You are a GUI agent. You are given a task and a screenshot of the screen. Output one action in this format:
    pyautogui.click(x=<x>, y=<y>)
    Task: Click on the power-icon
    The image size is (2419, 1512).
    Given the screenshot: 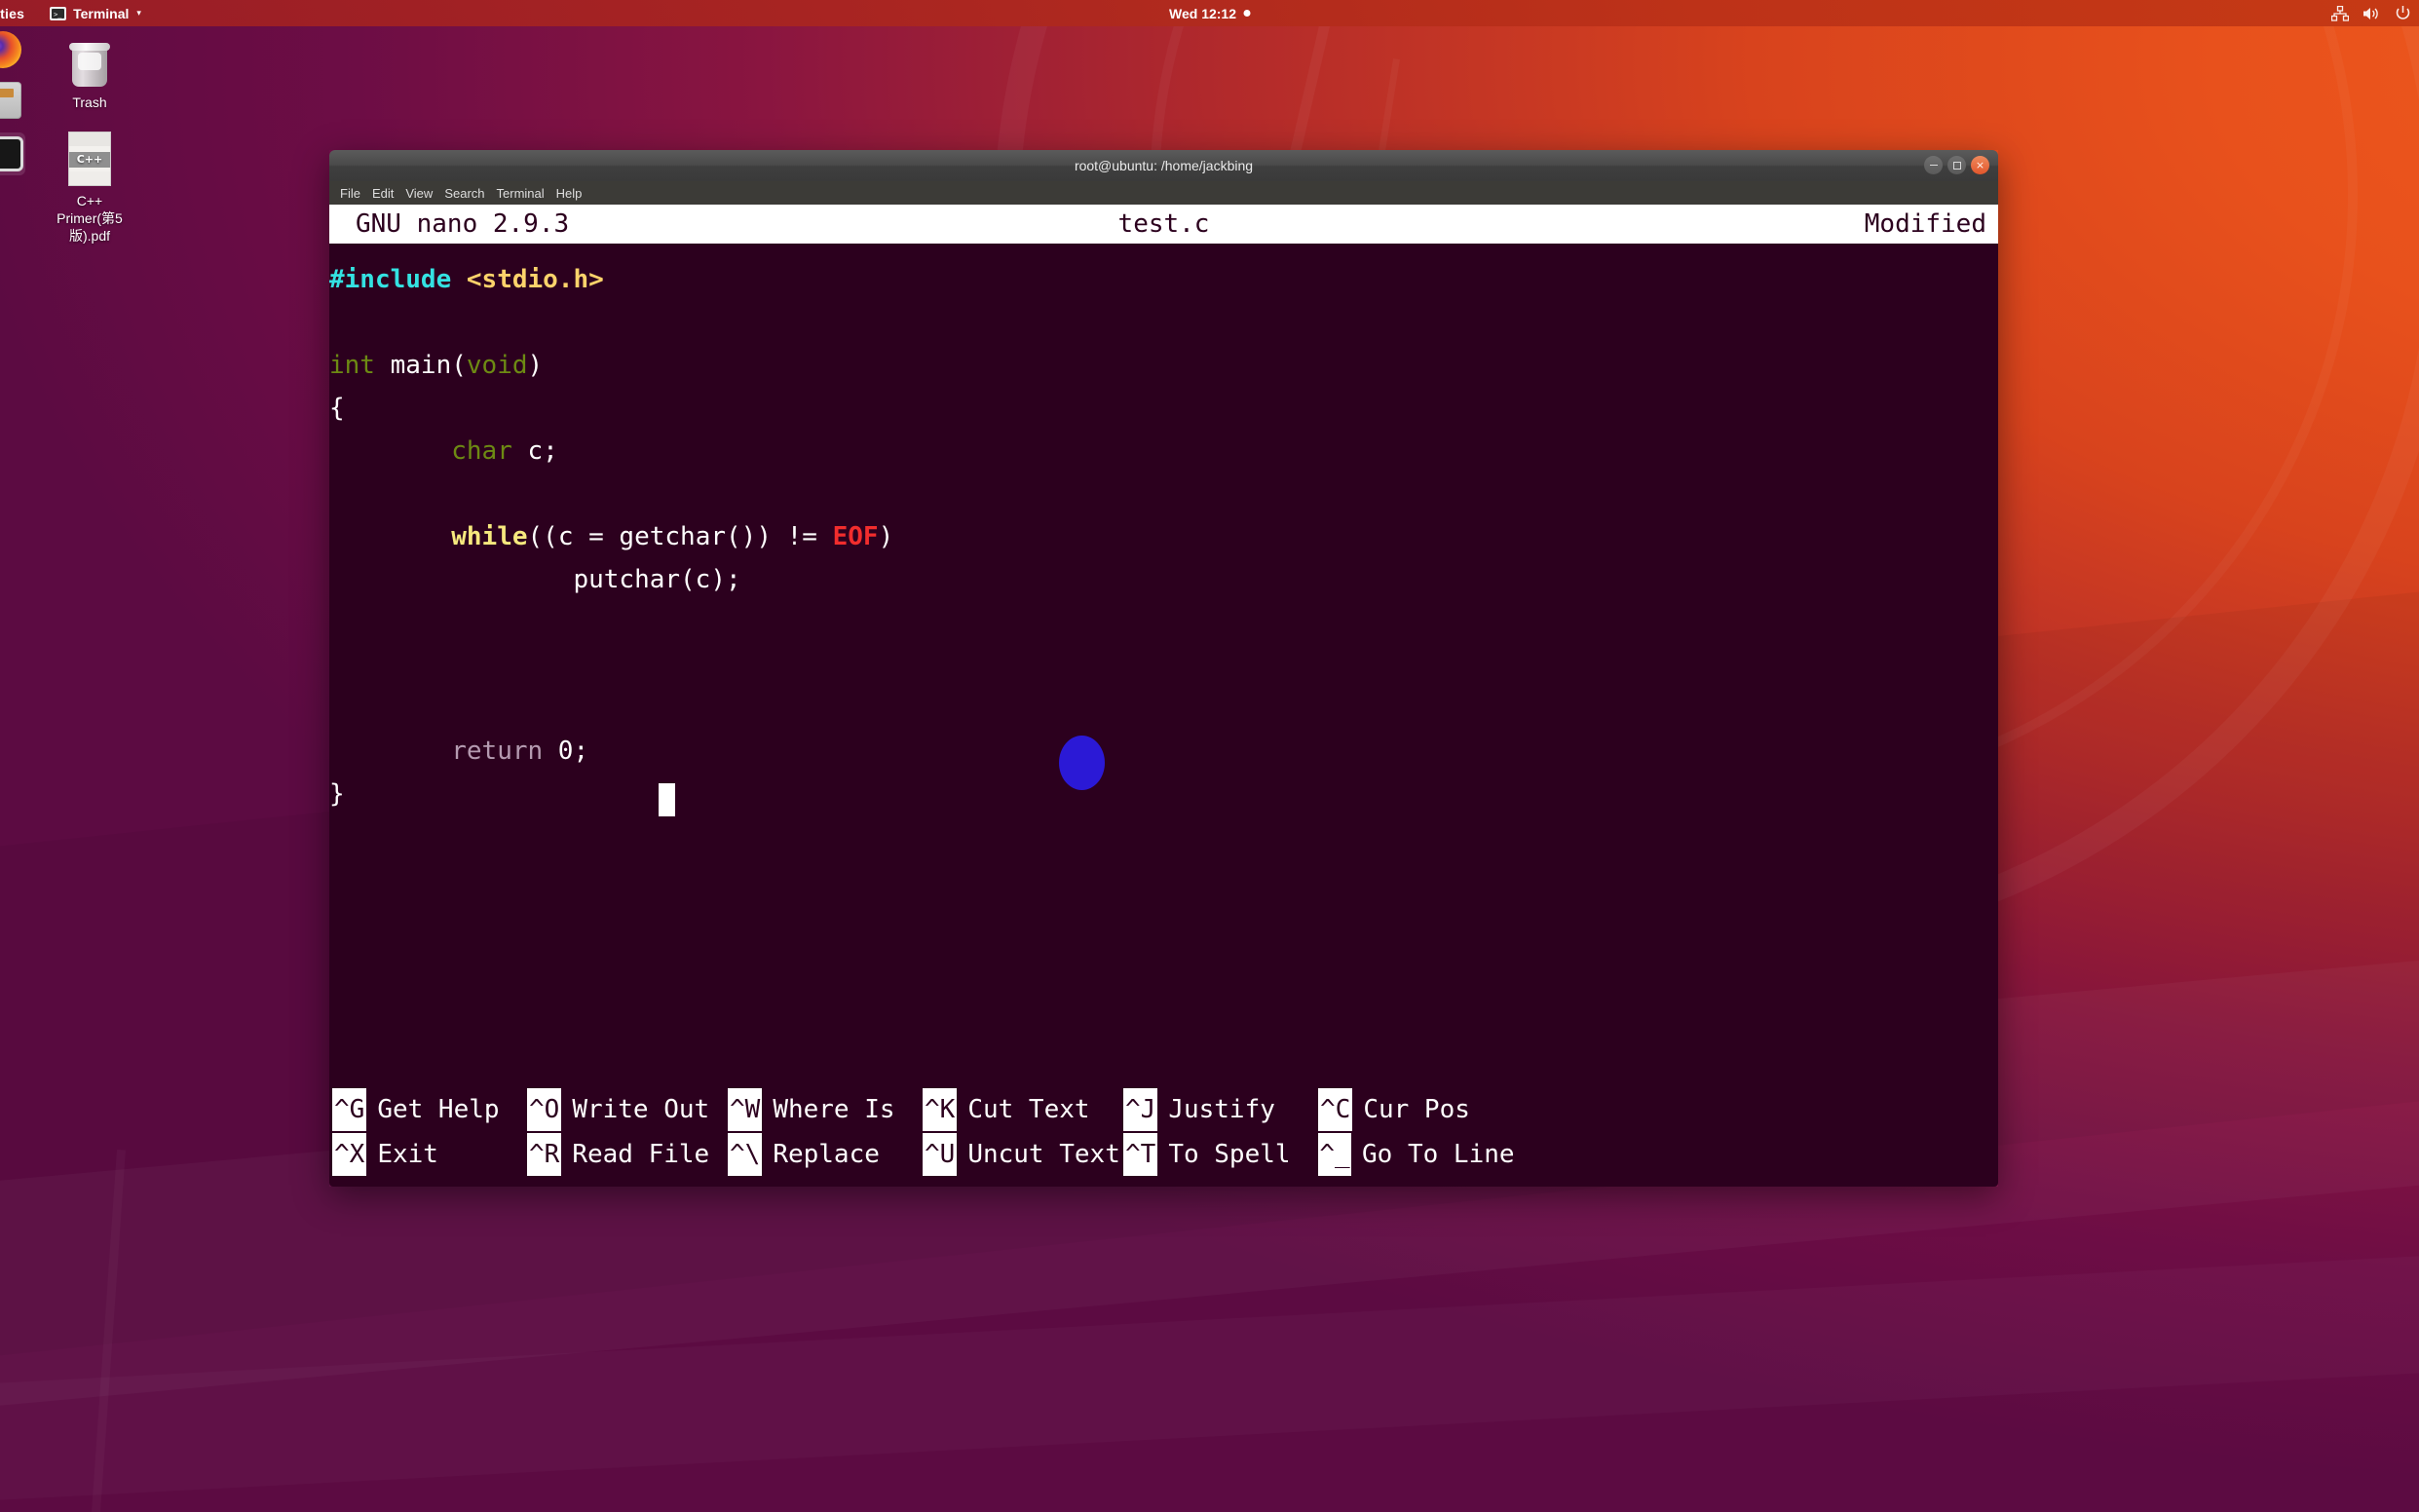 What is the action you would take?
    pyautogui.click(x=2403, y=13)
    